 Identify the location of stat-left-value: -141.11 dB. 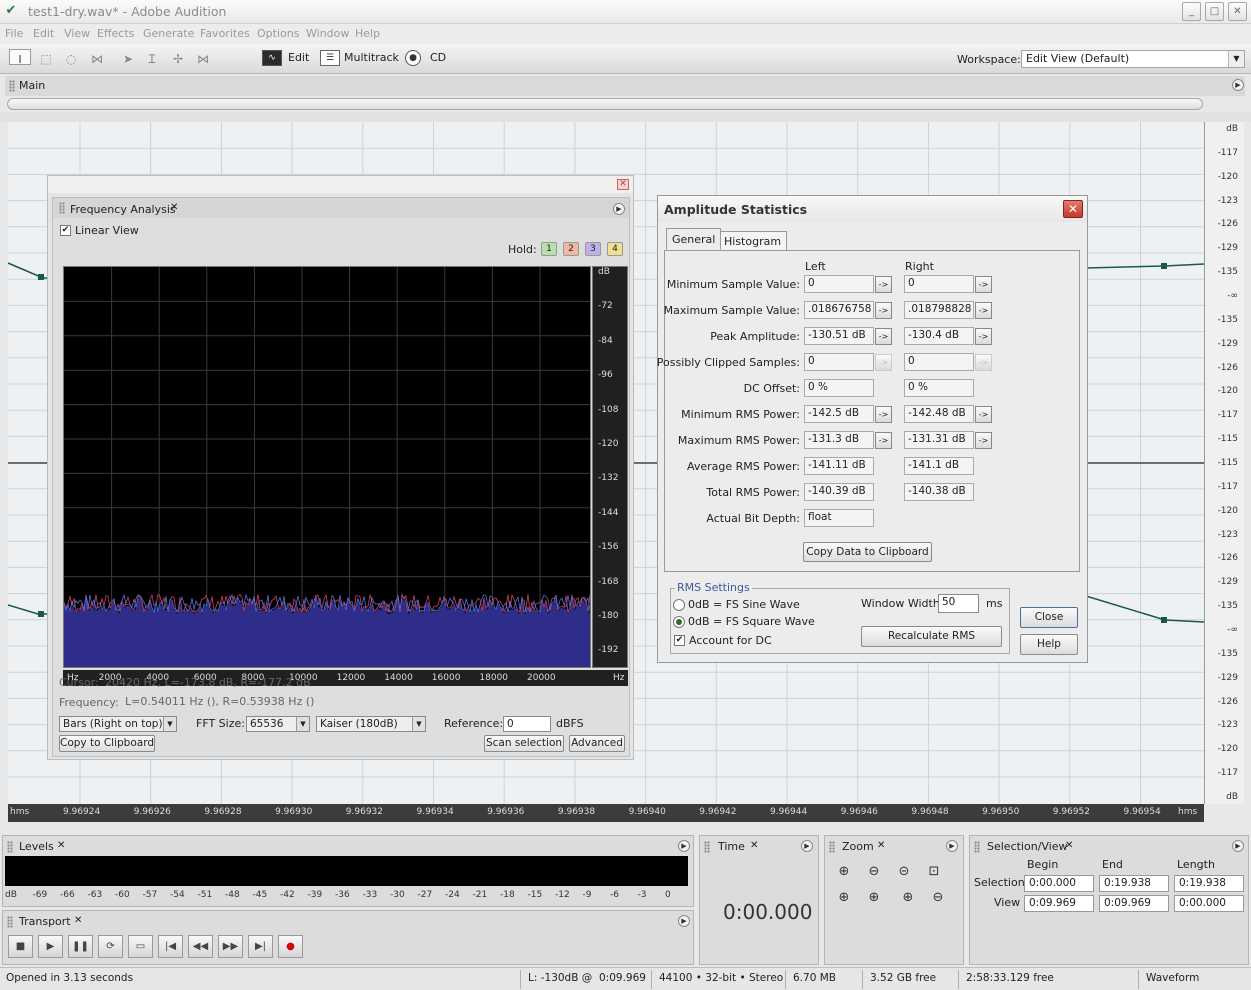
(839, 466).